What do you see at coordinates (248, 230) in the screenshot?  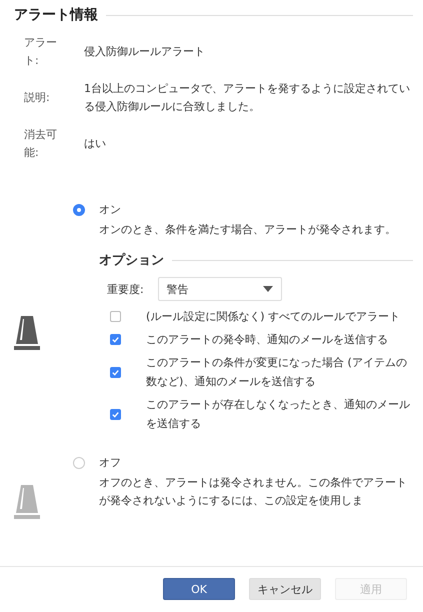 I see `mode-description: オンのとき、条件を満たす場合、アラートが発令されます。` at bounding box center [248, 230].